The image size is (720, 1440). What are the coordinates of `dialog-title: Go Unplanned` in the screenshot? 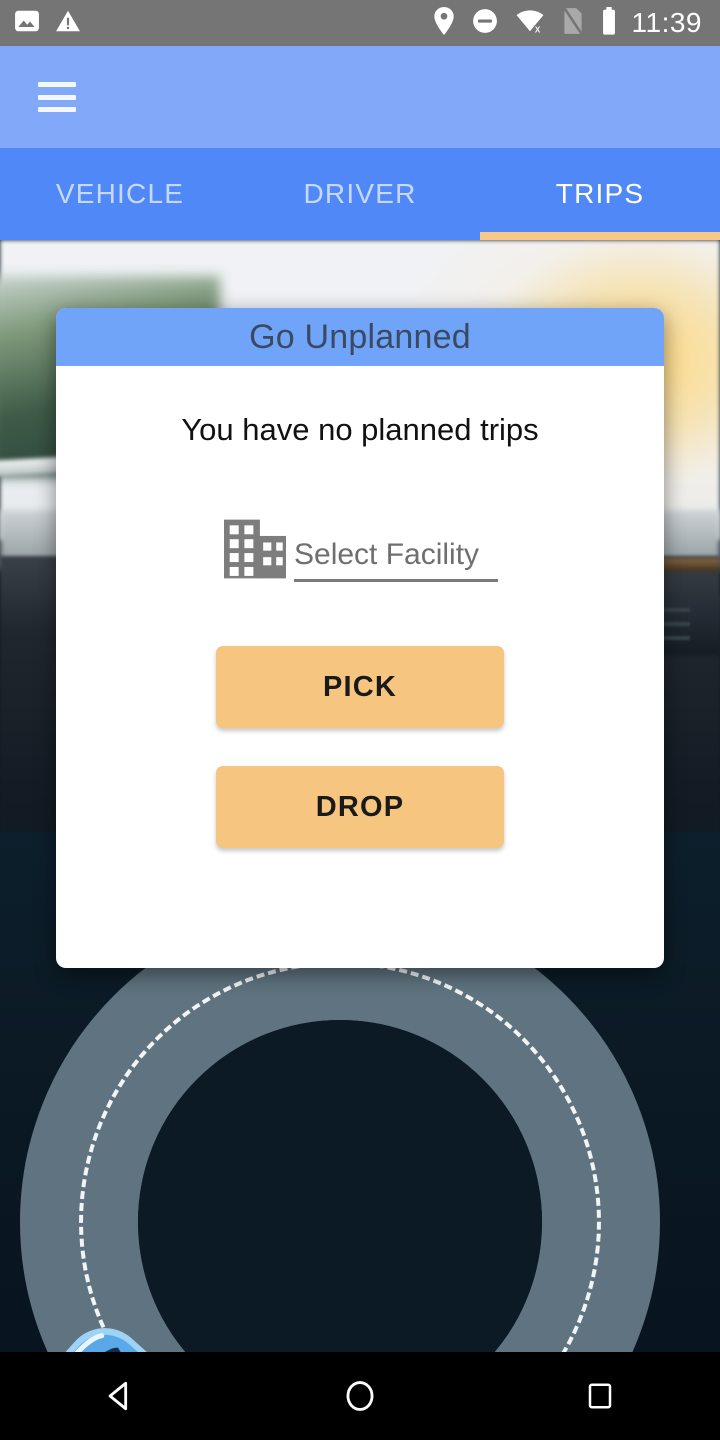 It's located at (360, 336).